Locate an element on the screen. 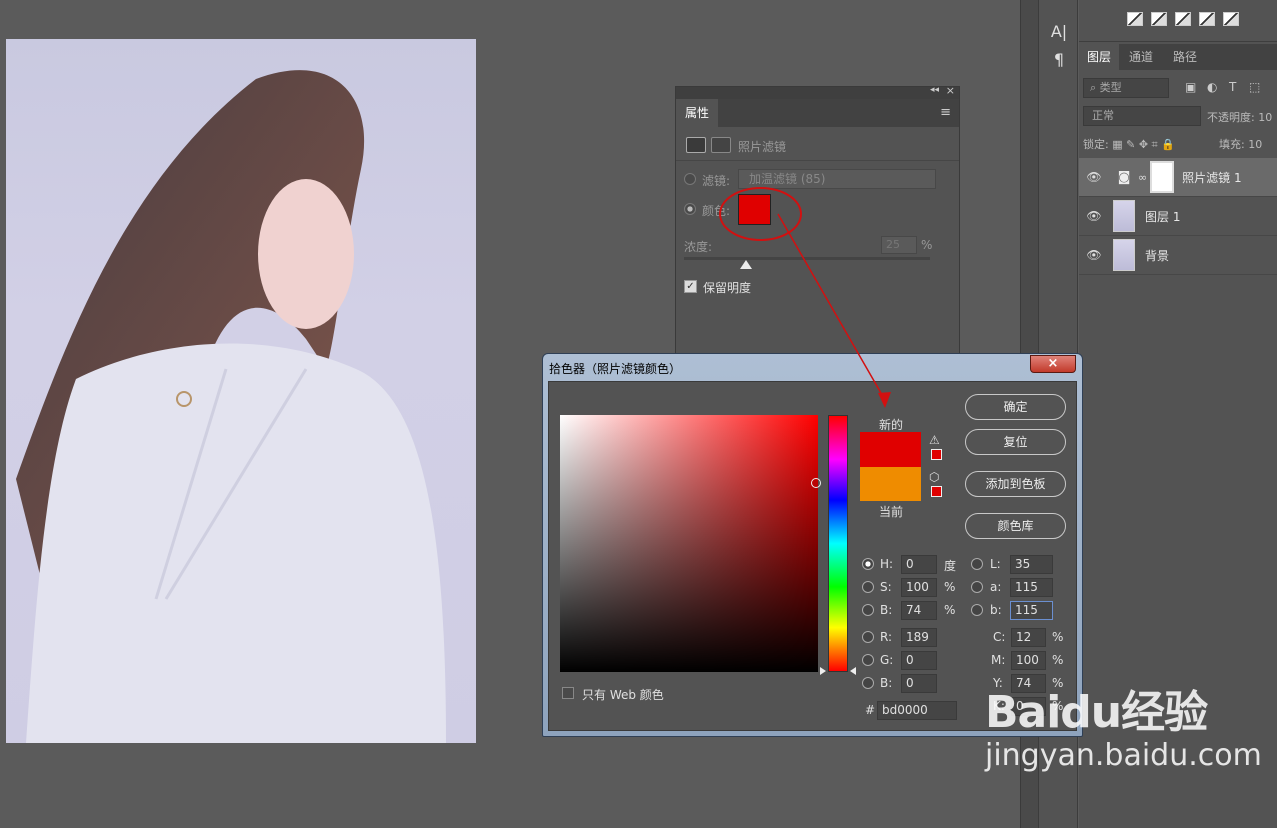 This screenshot has width=1277, height=828. watermark: Baidu经验 jingyan.baidu.com is located at coordinates (1123, 731).